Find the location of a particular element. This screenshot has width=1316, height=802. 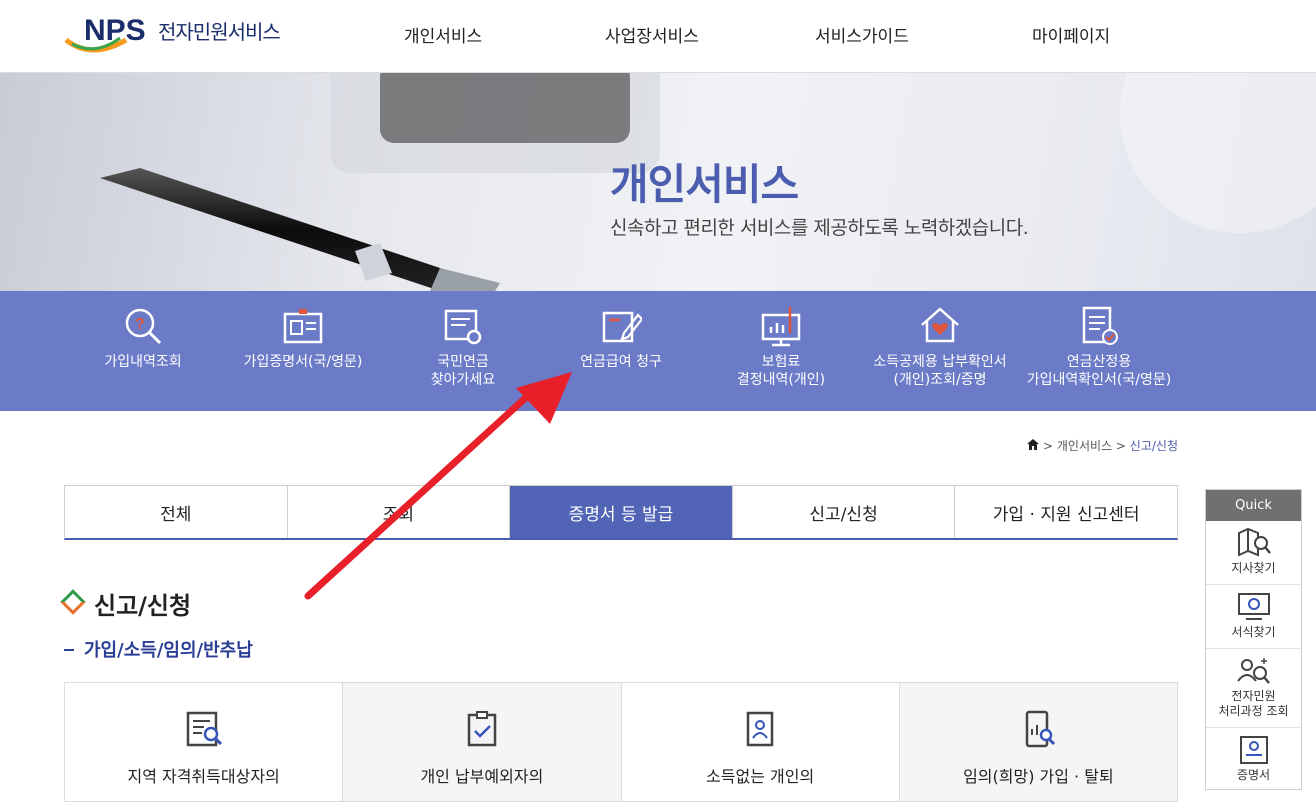

service-label: 보험료 is located at coordinates (781, 362).